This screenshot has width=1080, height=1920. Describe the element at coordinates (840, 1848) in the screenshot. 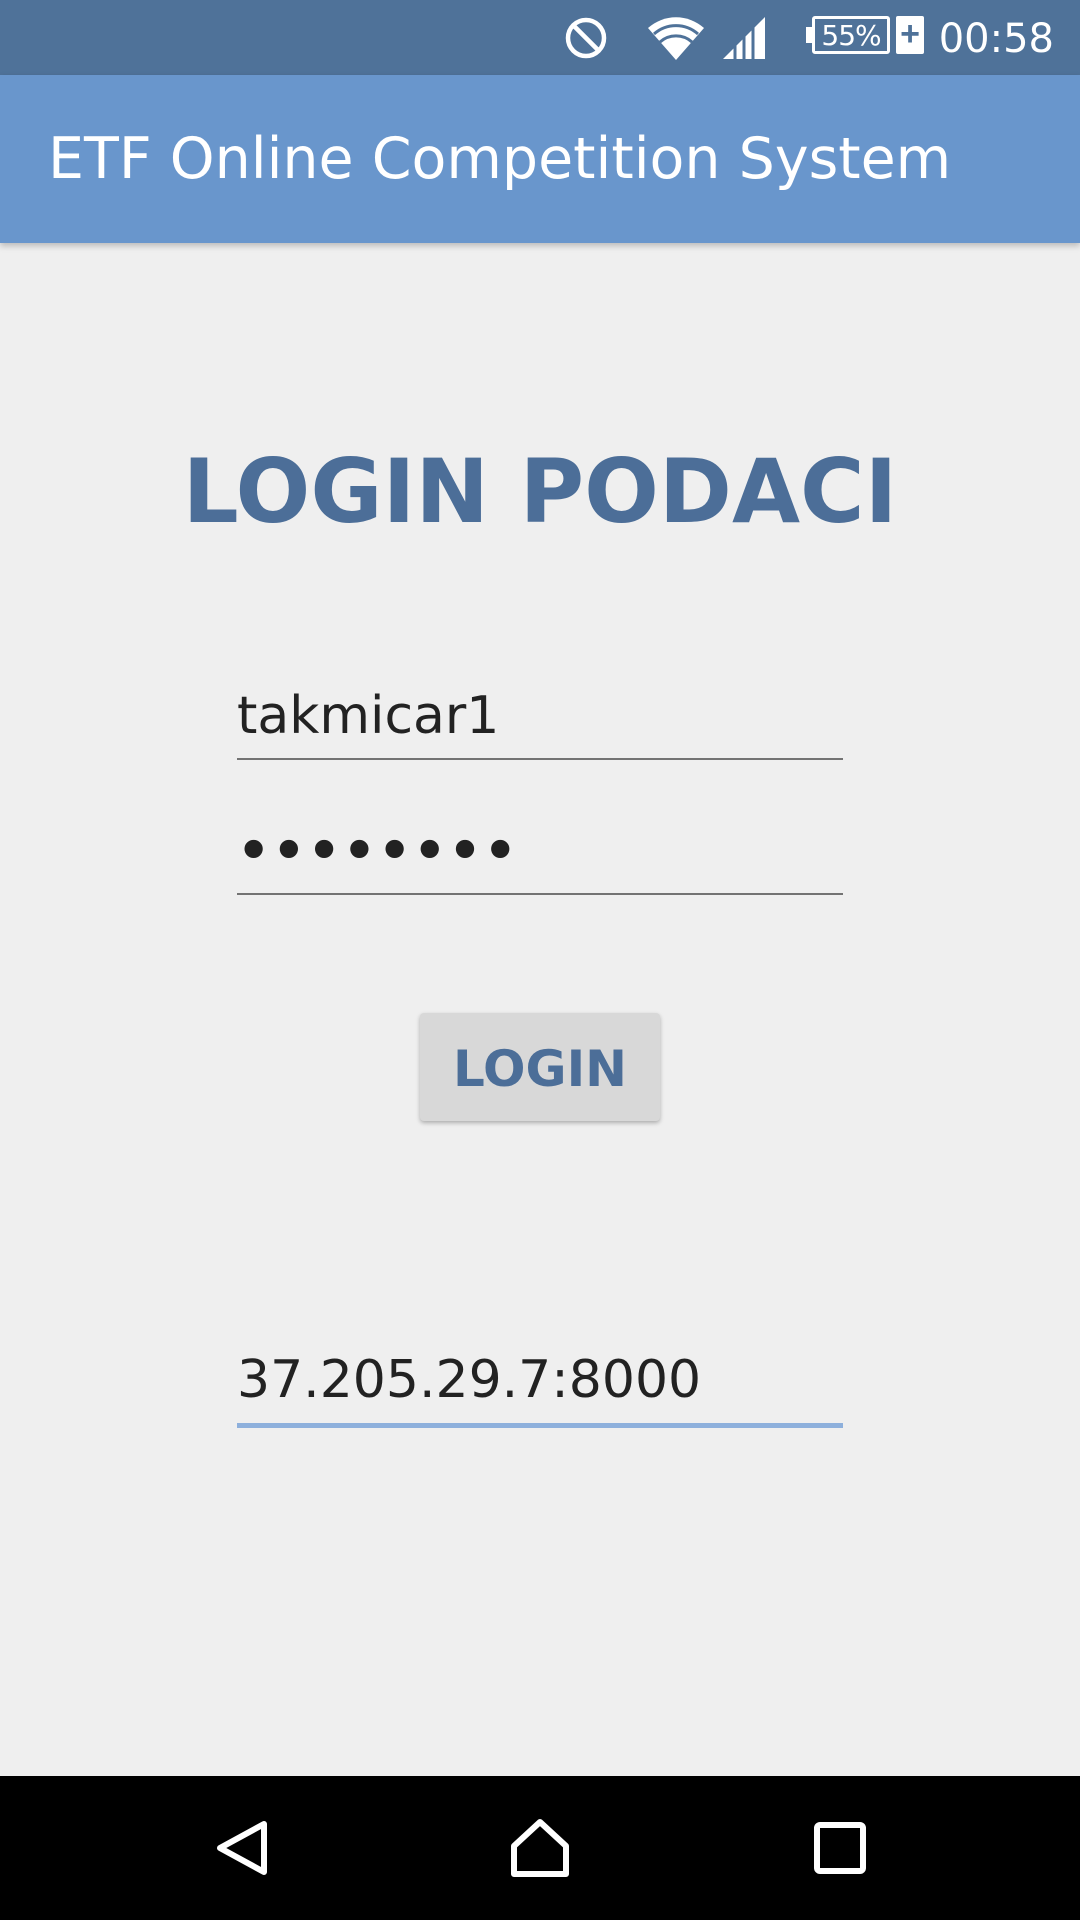

I see `recents-icon` at that location.